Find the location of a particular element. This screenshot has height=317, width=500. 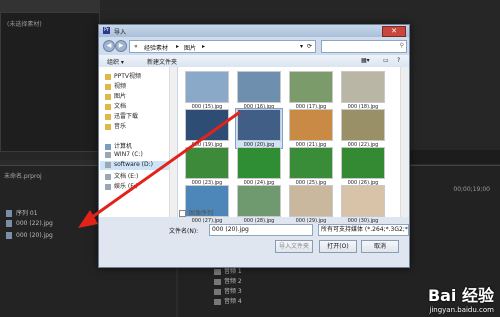

breadcrumb-item: 经验素材 is located at coordinates (156, 47).